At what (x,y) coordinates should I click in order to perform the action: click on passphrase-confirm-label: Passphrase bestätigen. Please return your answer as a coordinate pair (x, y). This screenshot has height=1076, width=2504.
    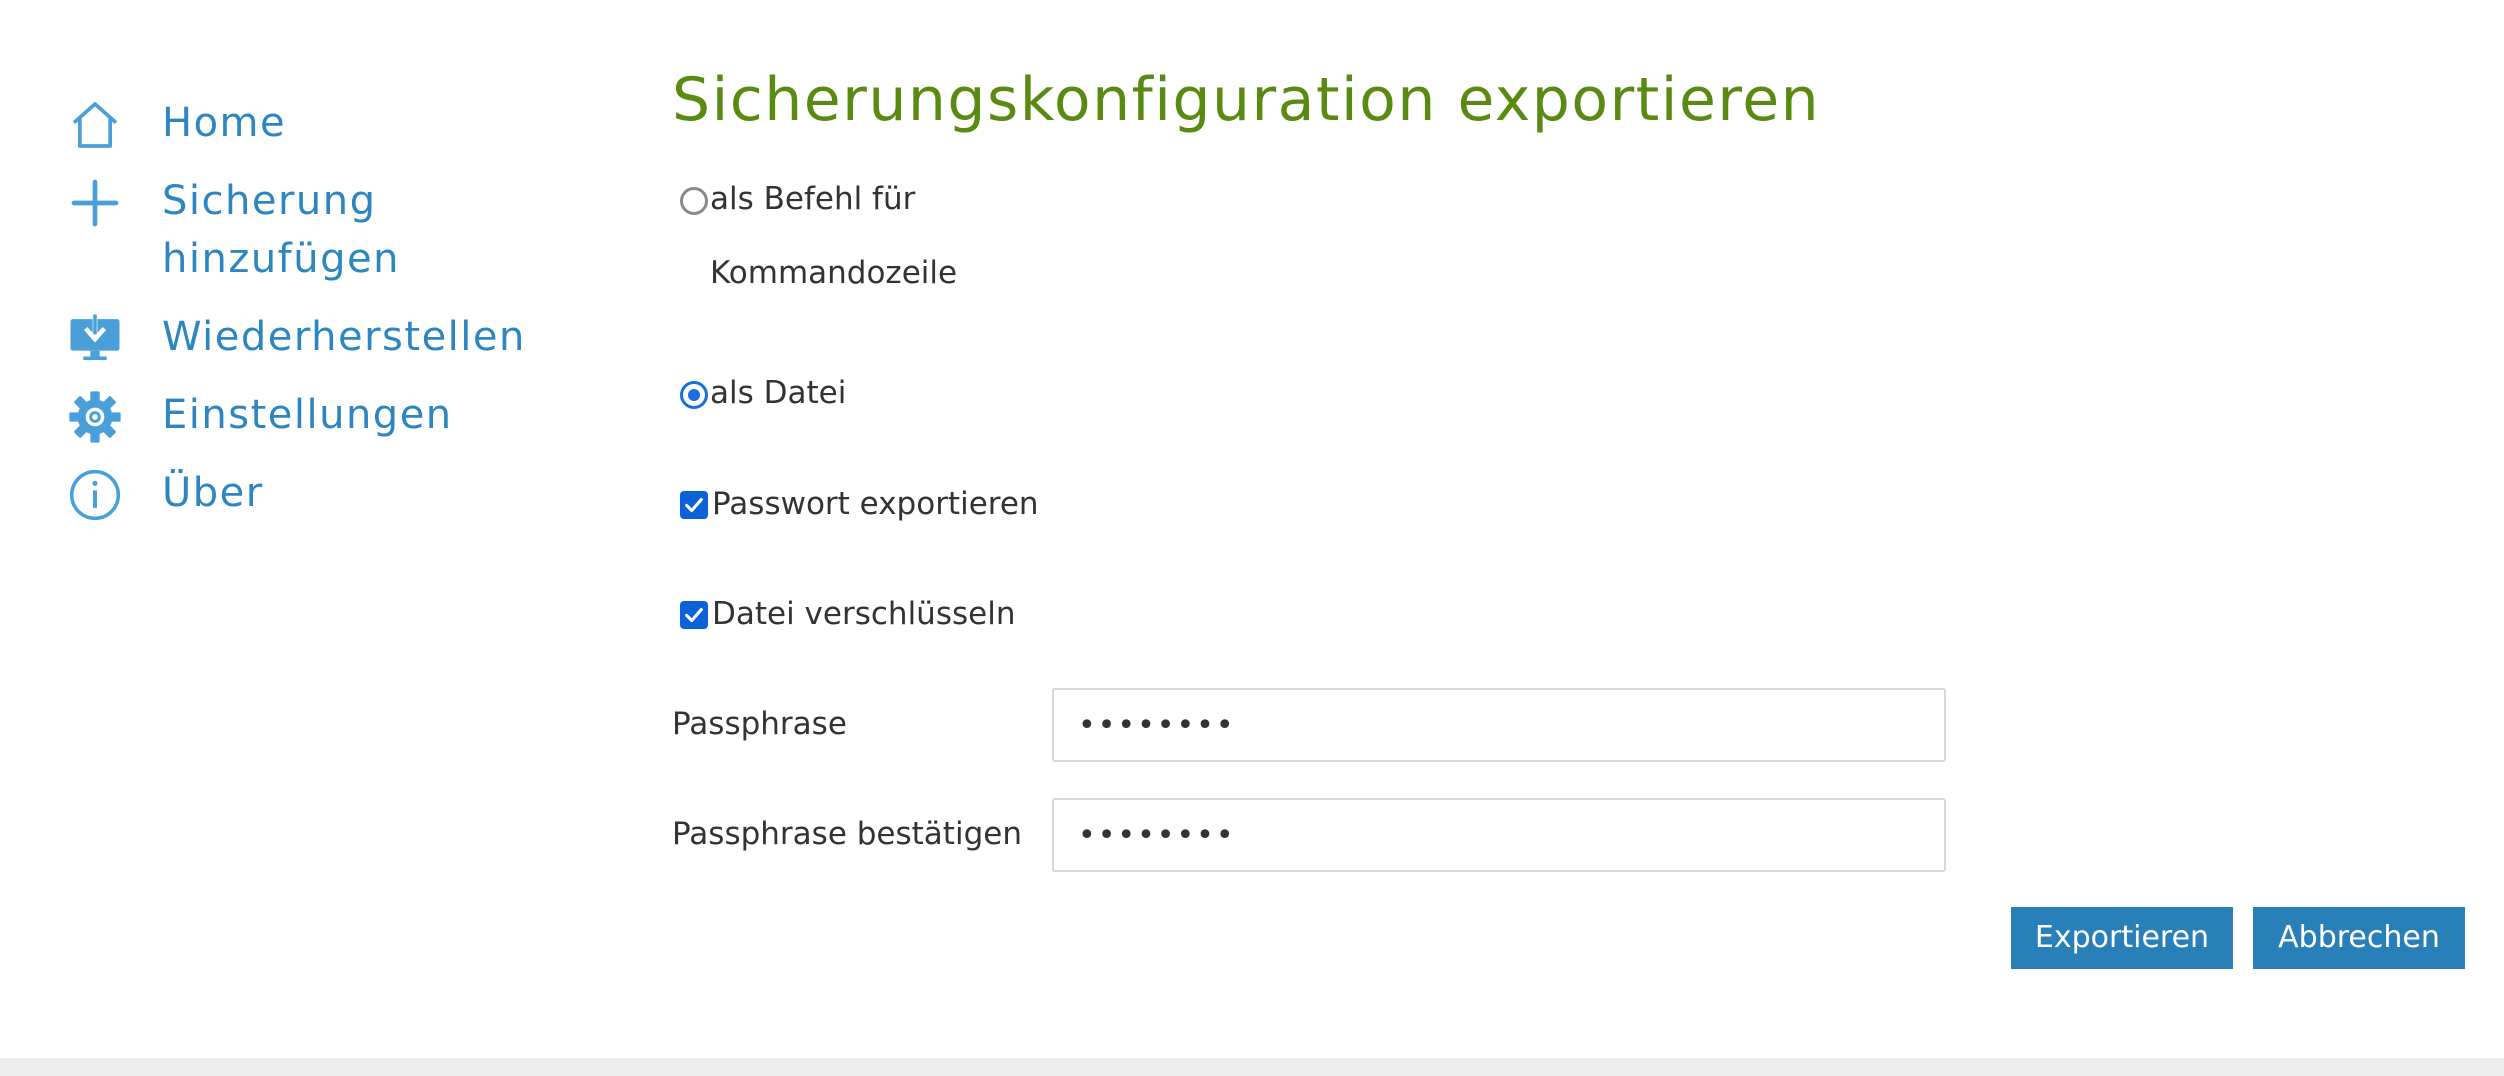
    Looking at the image, I should click on (847, 834).